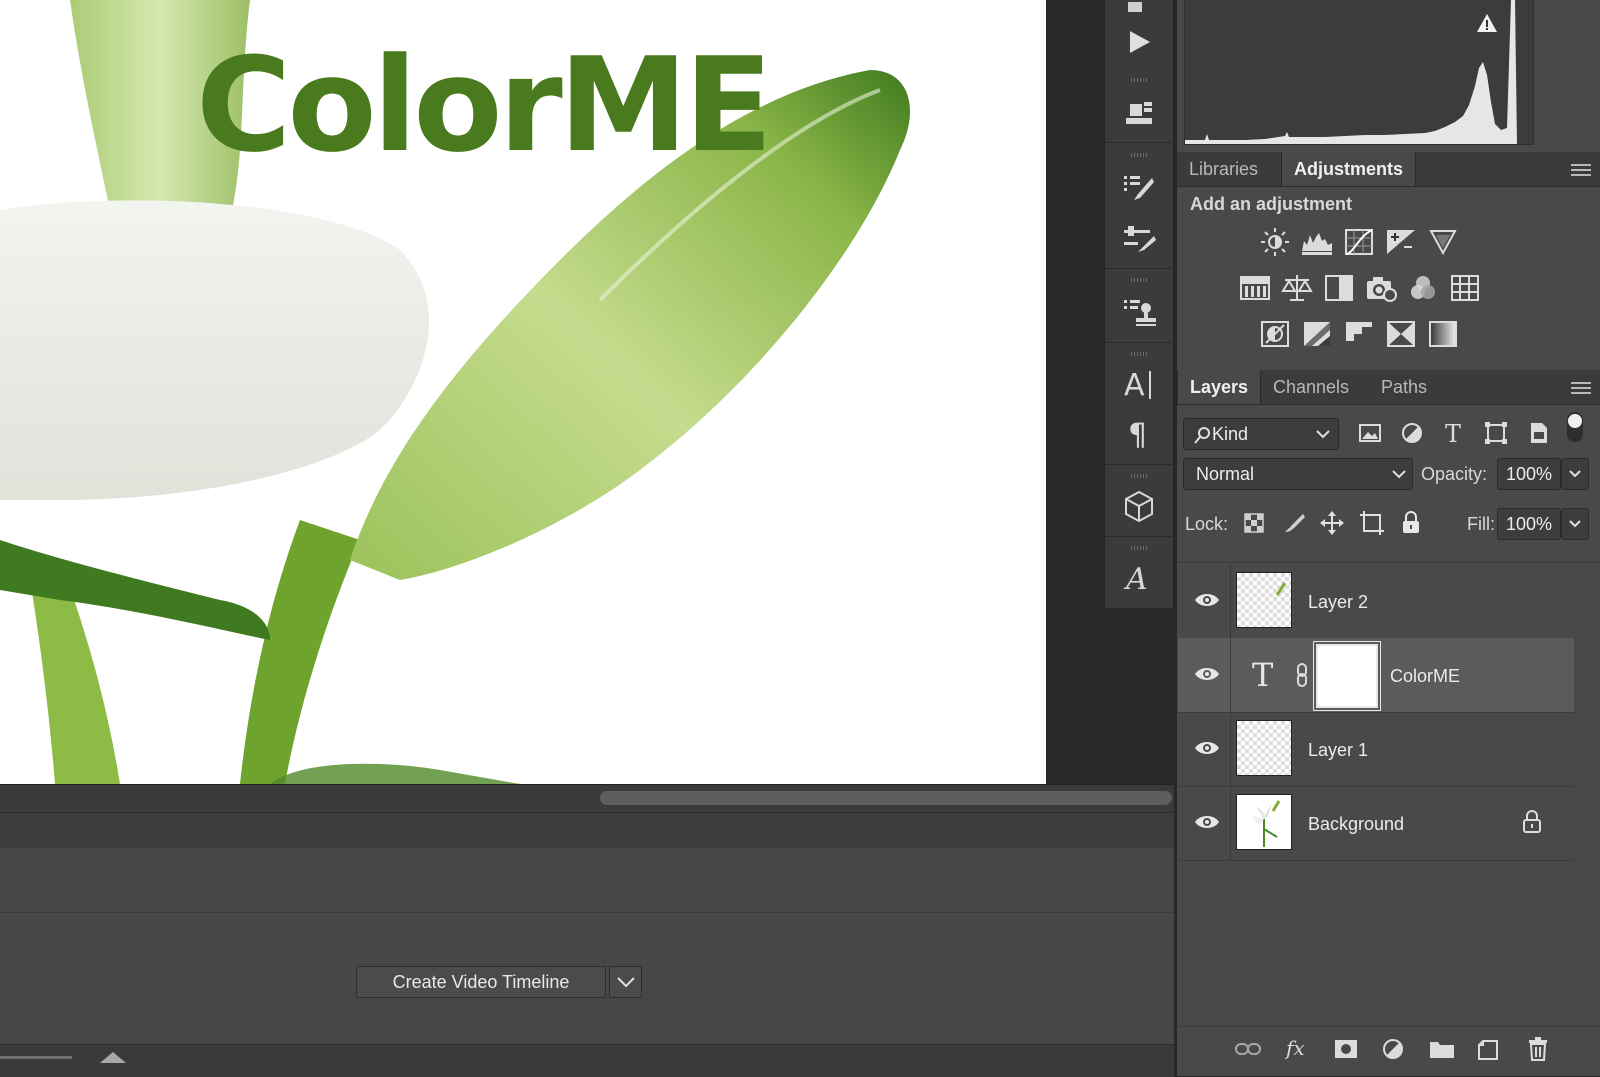 This screenshot has width=1600, height=1077. Describe the element at coordinates (587, 798) in the screenshot. I see `horizontal-scrollbar` at that location.